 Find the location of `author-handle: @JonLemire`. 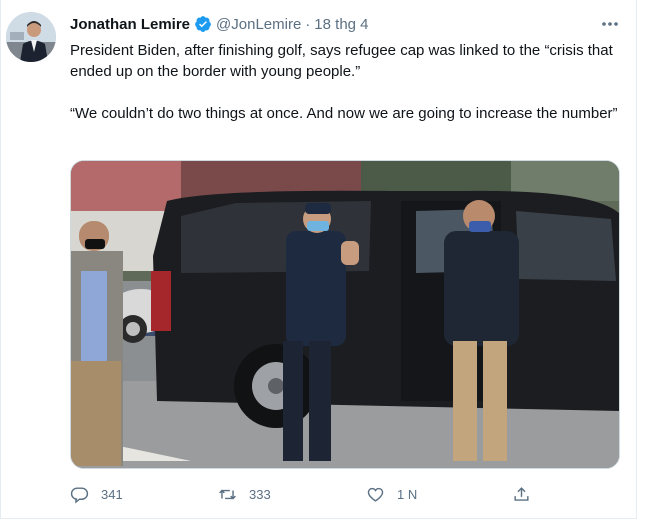

author-handle: @JonLemire is located at coordinates (258, 24).